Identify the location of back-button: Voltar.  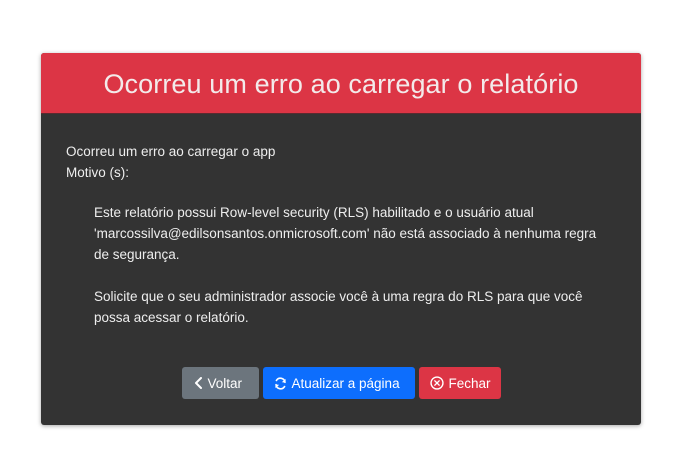
(220, 383).